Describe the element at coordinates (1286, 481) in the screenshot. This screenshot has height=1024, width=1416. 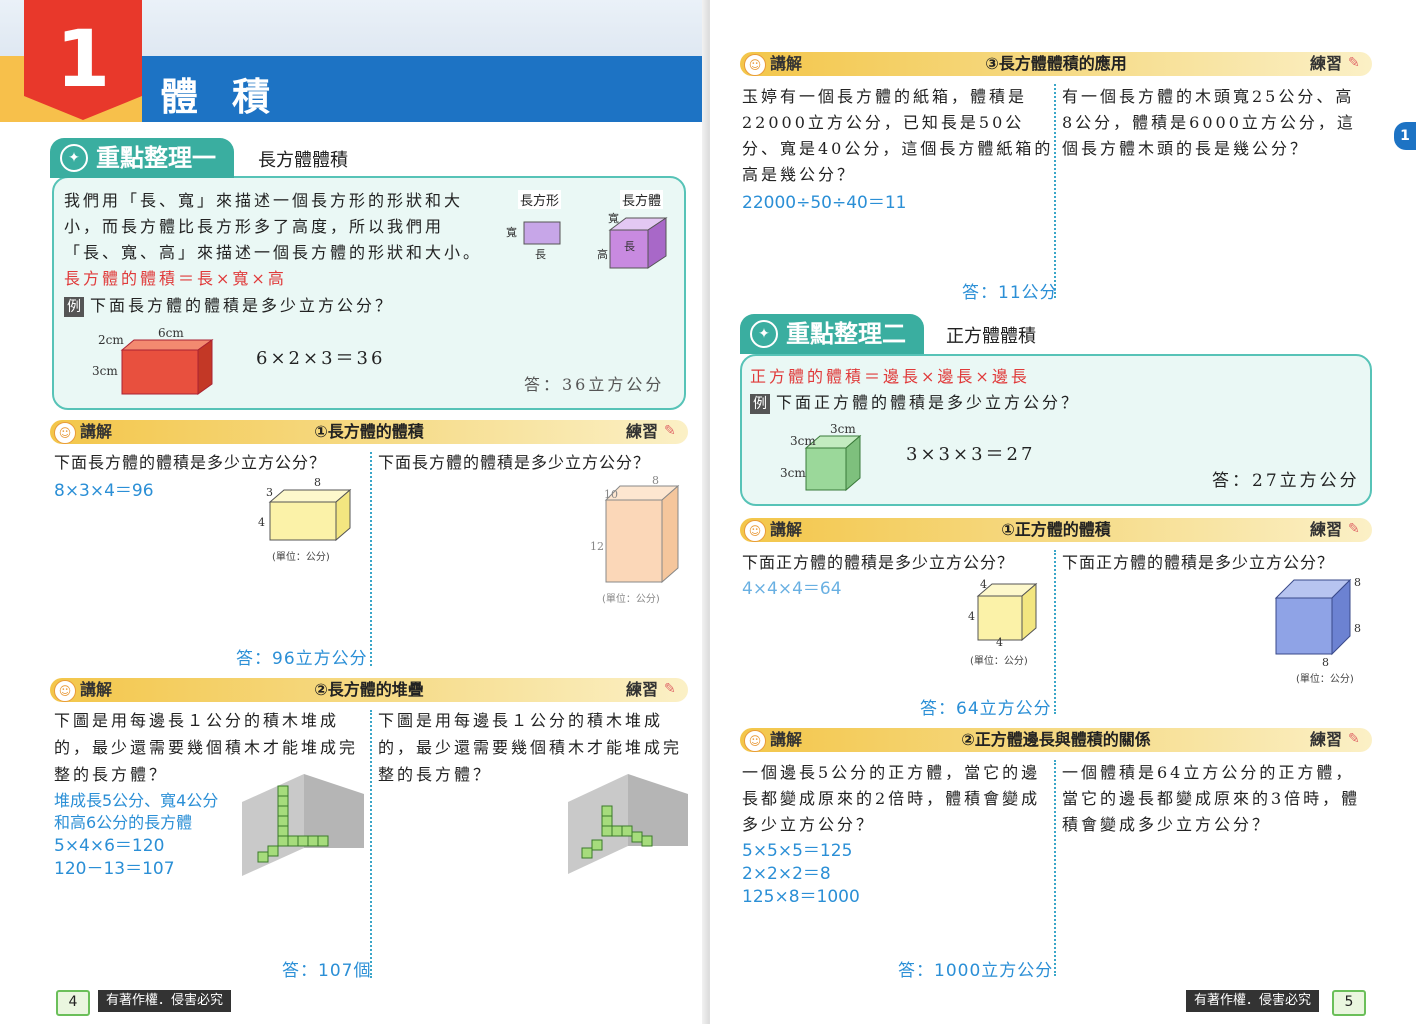
I see `key2-answer: 答：27立方公分` at that location.